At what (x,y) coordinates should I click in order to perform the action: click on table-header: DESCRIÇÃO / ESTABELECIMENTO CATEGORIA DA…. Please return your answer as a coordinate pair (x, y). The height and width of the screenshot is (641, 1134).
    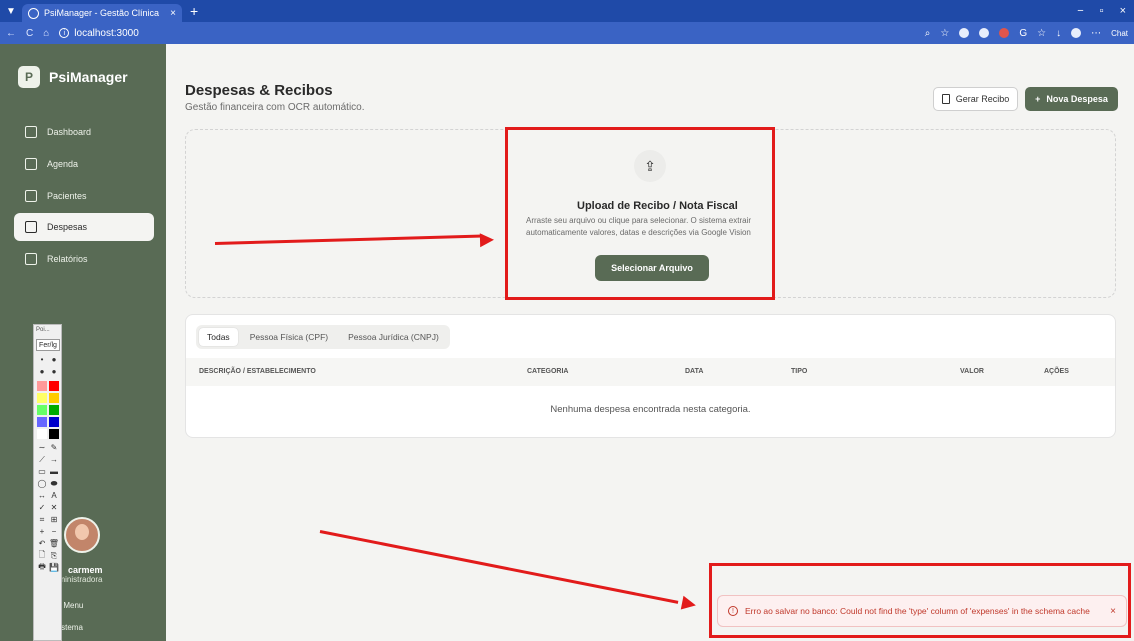
    Looking at the image, I should click on (650, 372).